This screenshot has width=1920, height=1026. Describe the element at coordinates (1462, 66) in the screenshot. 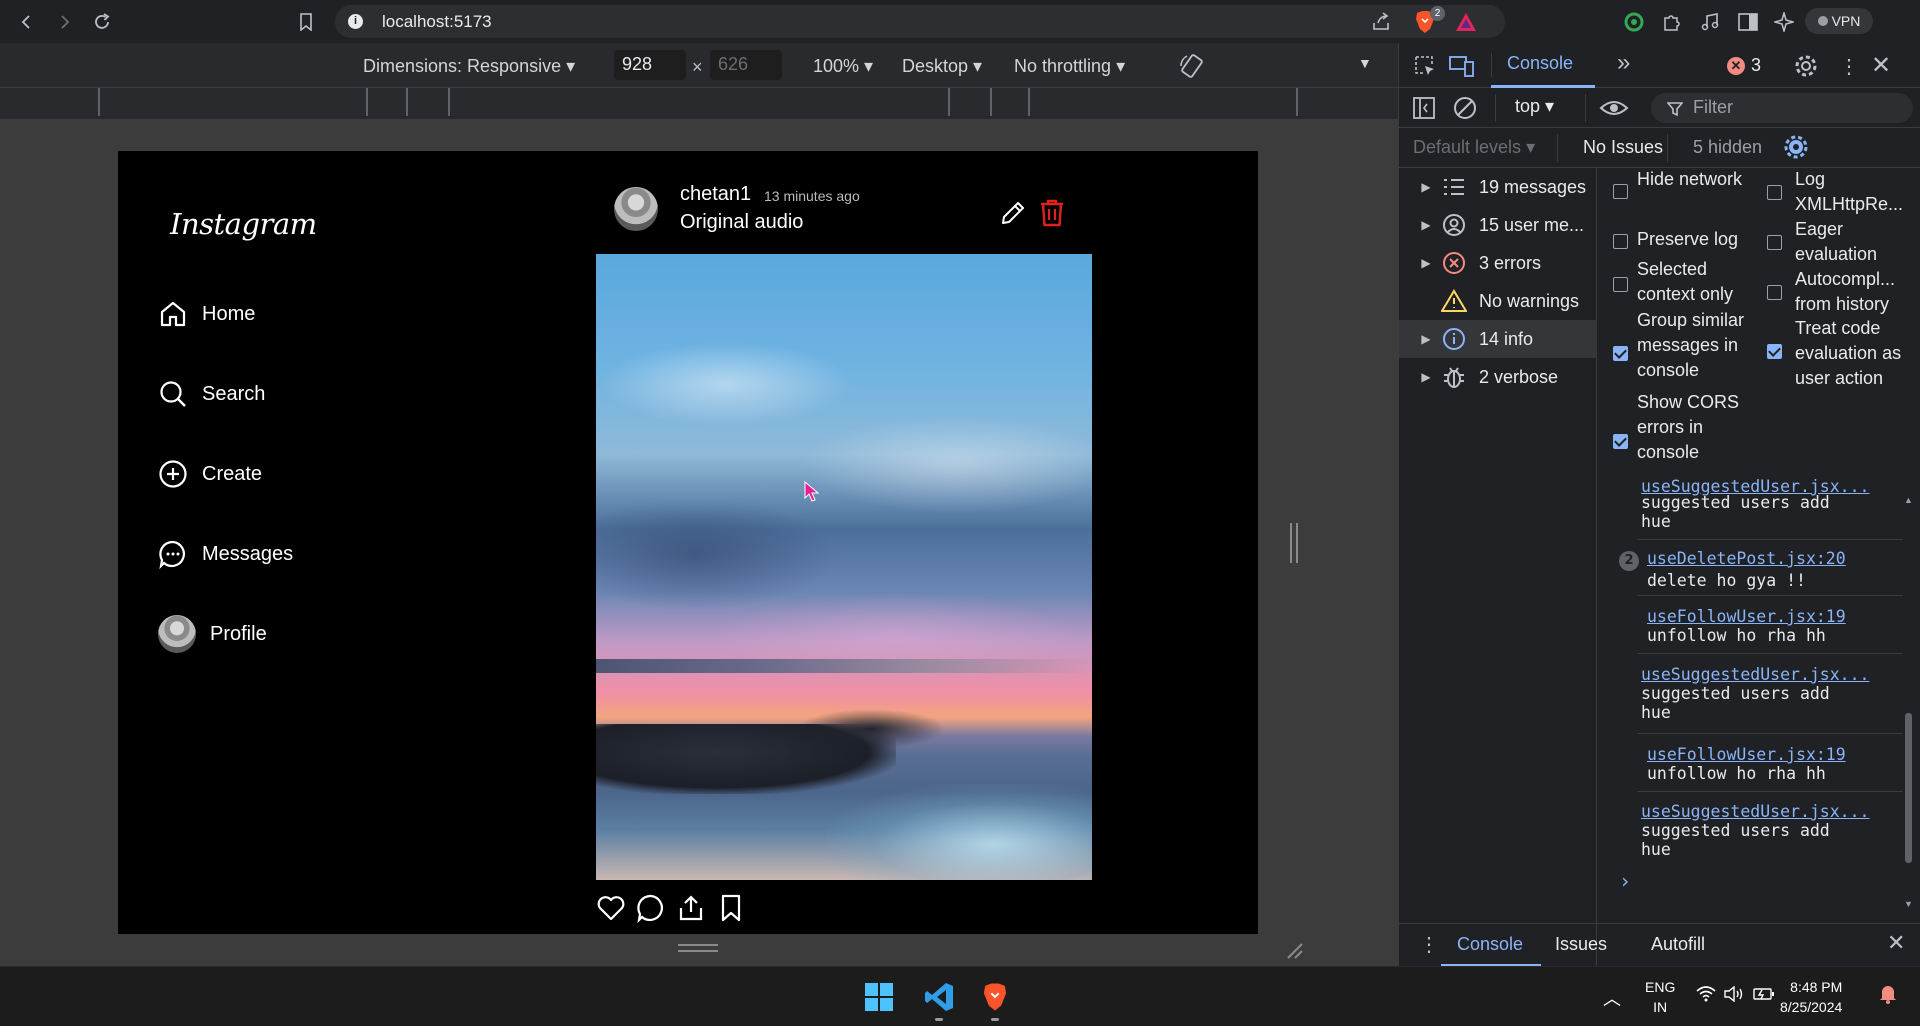

I see `device-toggle-icon` at that location.